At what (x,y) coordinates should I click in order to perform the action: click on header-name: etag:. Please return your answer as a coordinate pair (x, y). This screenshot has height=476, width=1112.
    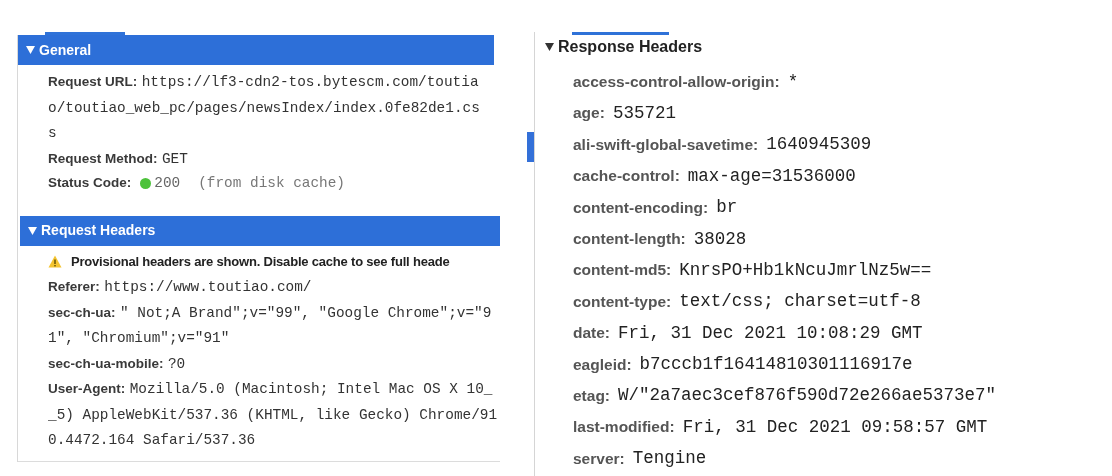
    Looking at the image, I should click on (592, 395).